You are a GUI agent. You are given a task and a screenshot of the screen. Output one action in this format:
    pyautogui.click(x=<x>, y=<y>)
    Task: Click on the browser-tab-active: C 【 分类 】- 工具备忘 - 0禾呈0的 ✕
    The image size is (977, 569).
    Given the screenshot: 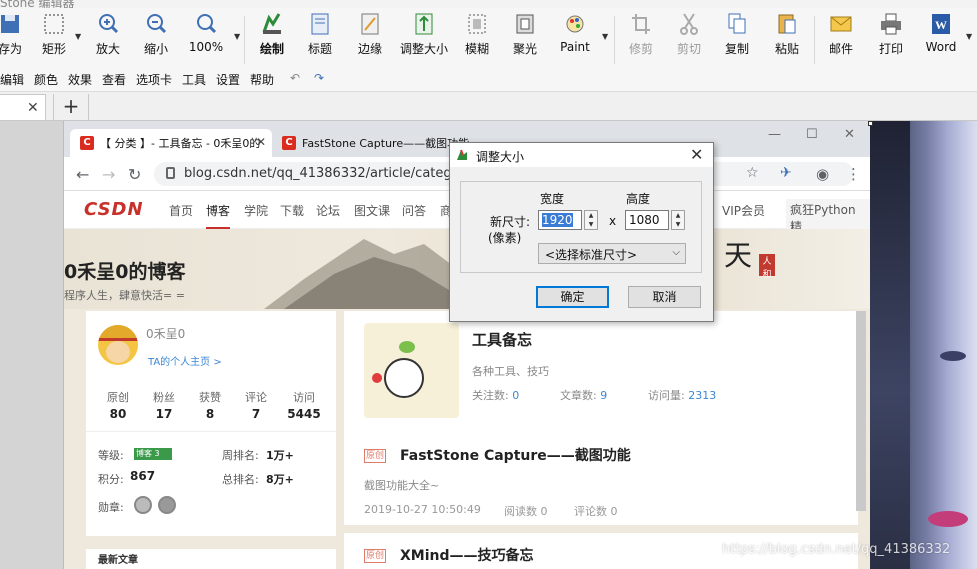 What is the action you would take?
    pyautogui.click(x=171, y=143)
    